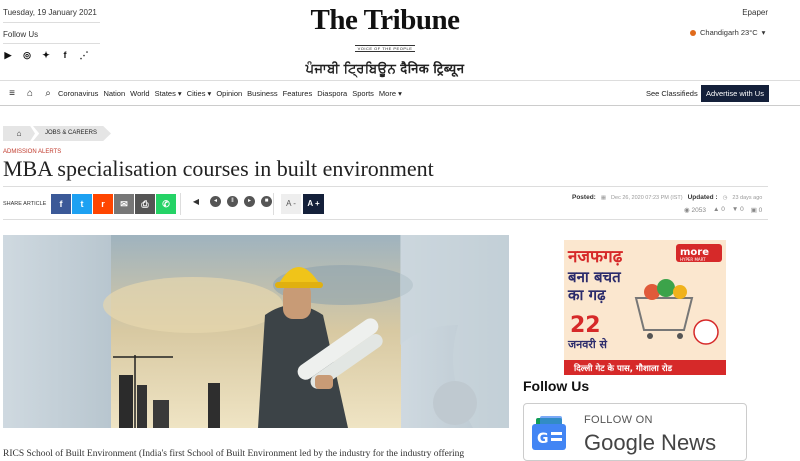 This screenshot has height=461, width=800. I want to click on instagram-icon: ◎, so click(27, 55).